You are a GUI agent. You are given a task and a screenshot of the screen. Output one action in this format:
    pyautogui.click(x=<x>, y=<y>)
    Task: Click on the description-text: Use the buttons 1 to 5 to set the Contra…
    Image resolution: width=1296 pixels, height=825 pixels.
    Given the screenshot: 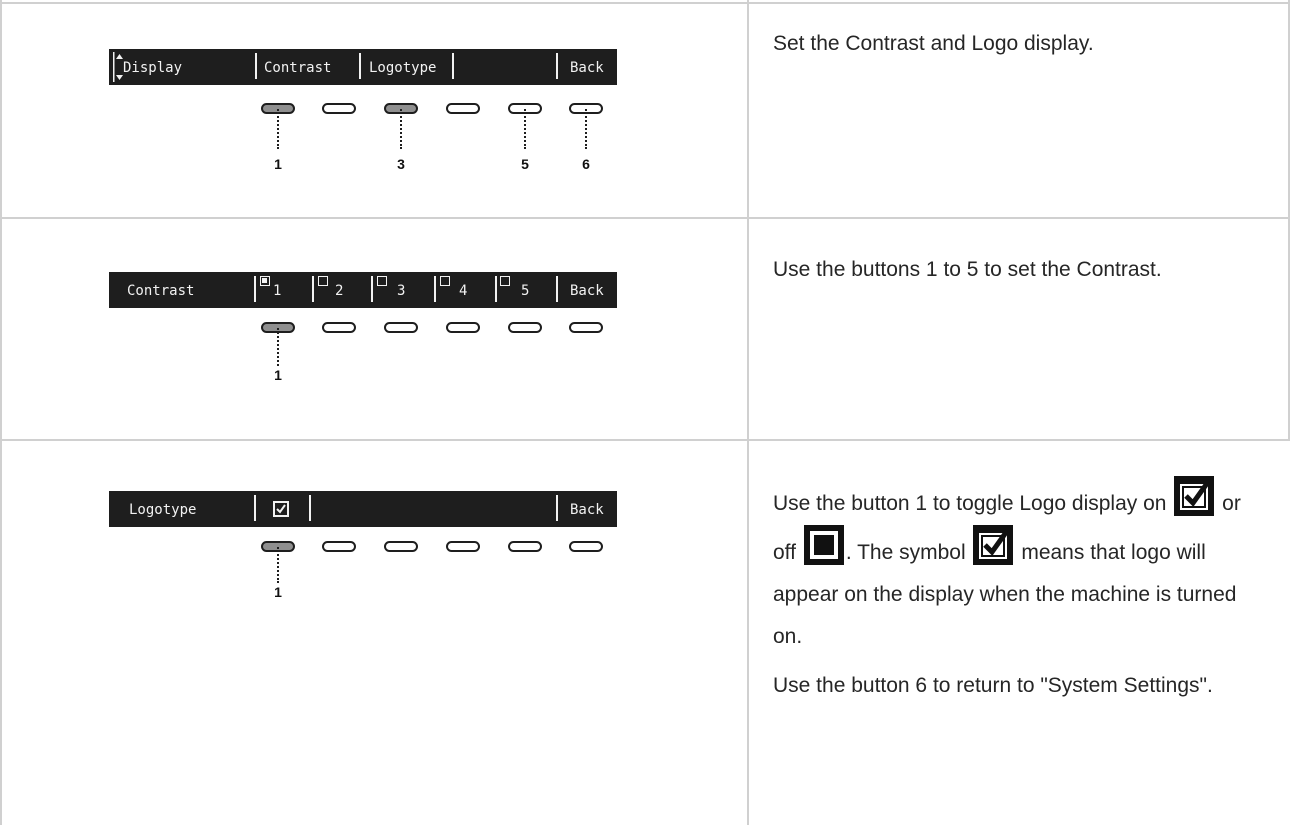 What is the action you would take?
    pyautogui.click(x=967, y=269)
    